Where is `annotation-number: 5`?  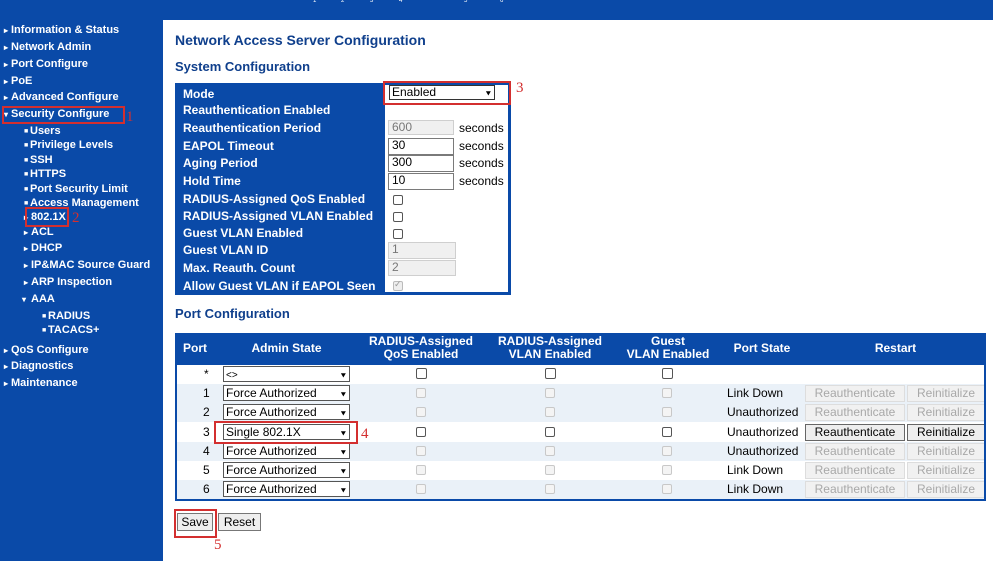
annotation-number: 5 is located at coordinates (218, 545).